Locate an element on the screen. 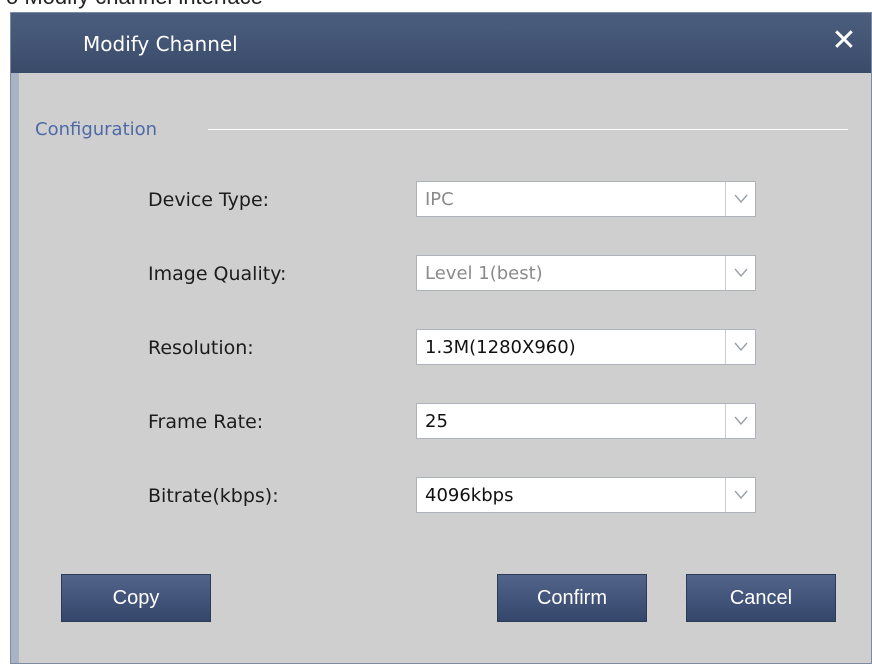 This screenshot has height=664, width=872. confirm-button: Confirm is located at coordinates (572, 598).